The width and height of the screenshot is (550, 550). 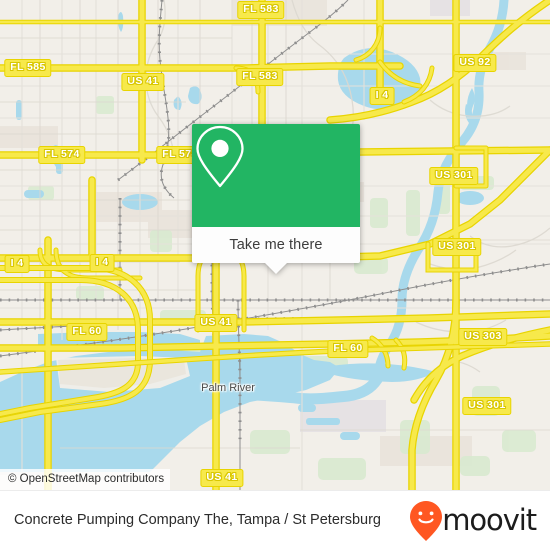 What do you see at coordinates (261, 10) in the screenshot?
I see `road-shield-fl583-a: FL 583` at bounding box center [261, 10].